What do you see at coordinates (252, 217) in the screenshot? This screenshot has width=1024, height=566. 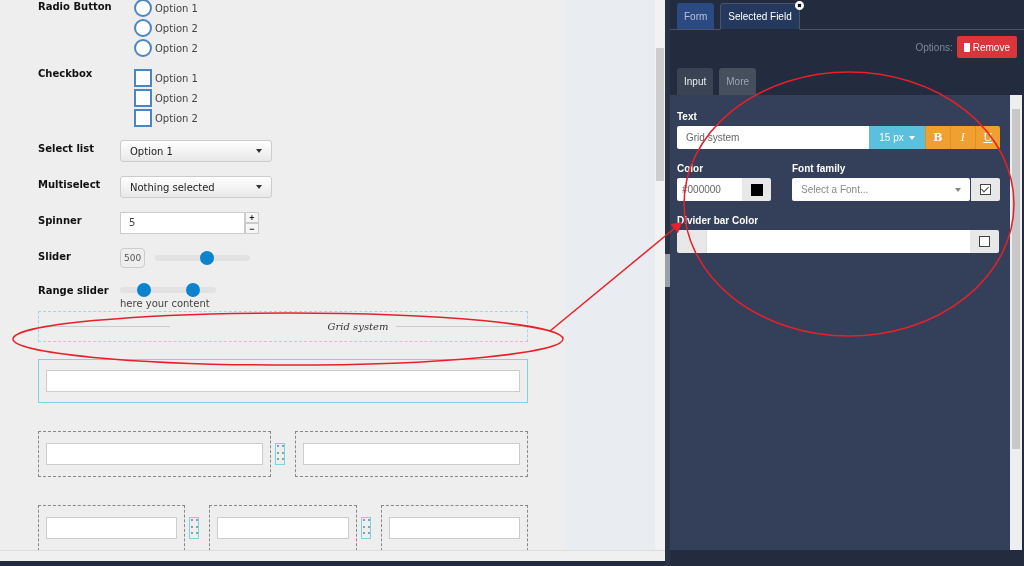 I see `increment-button: +` at bounding box center [252, 217].